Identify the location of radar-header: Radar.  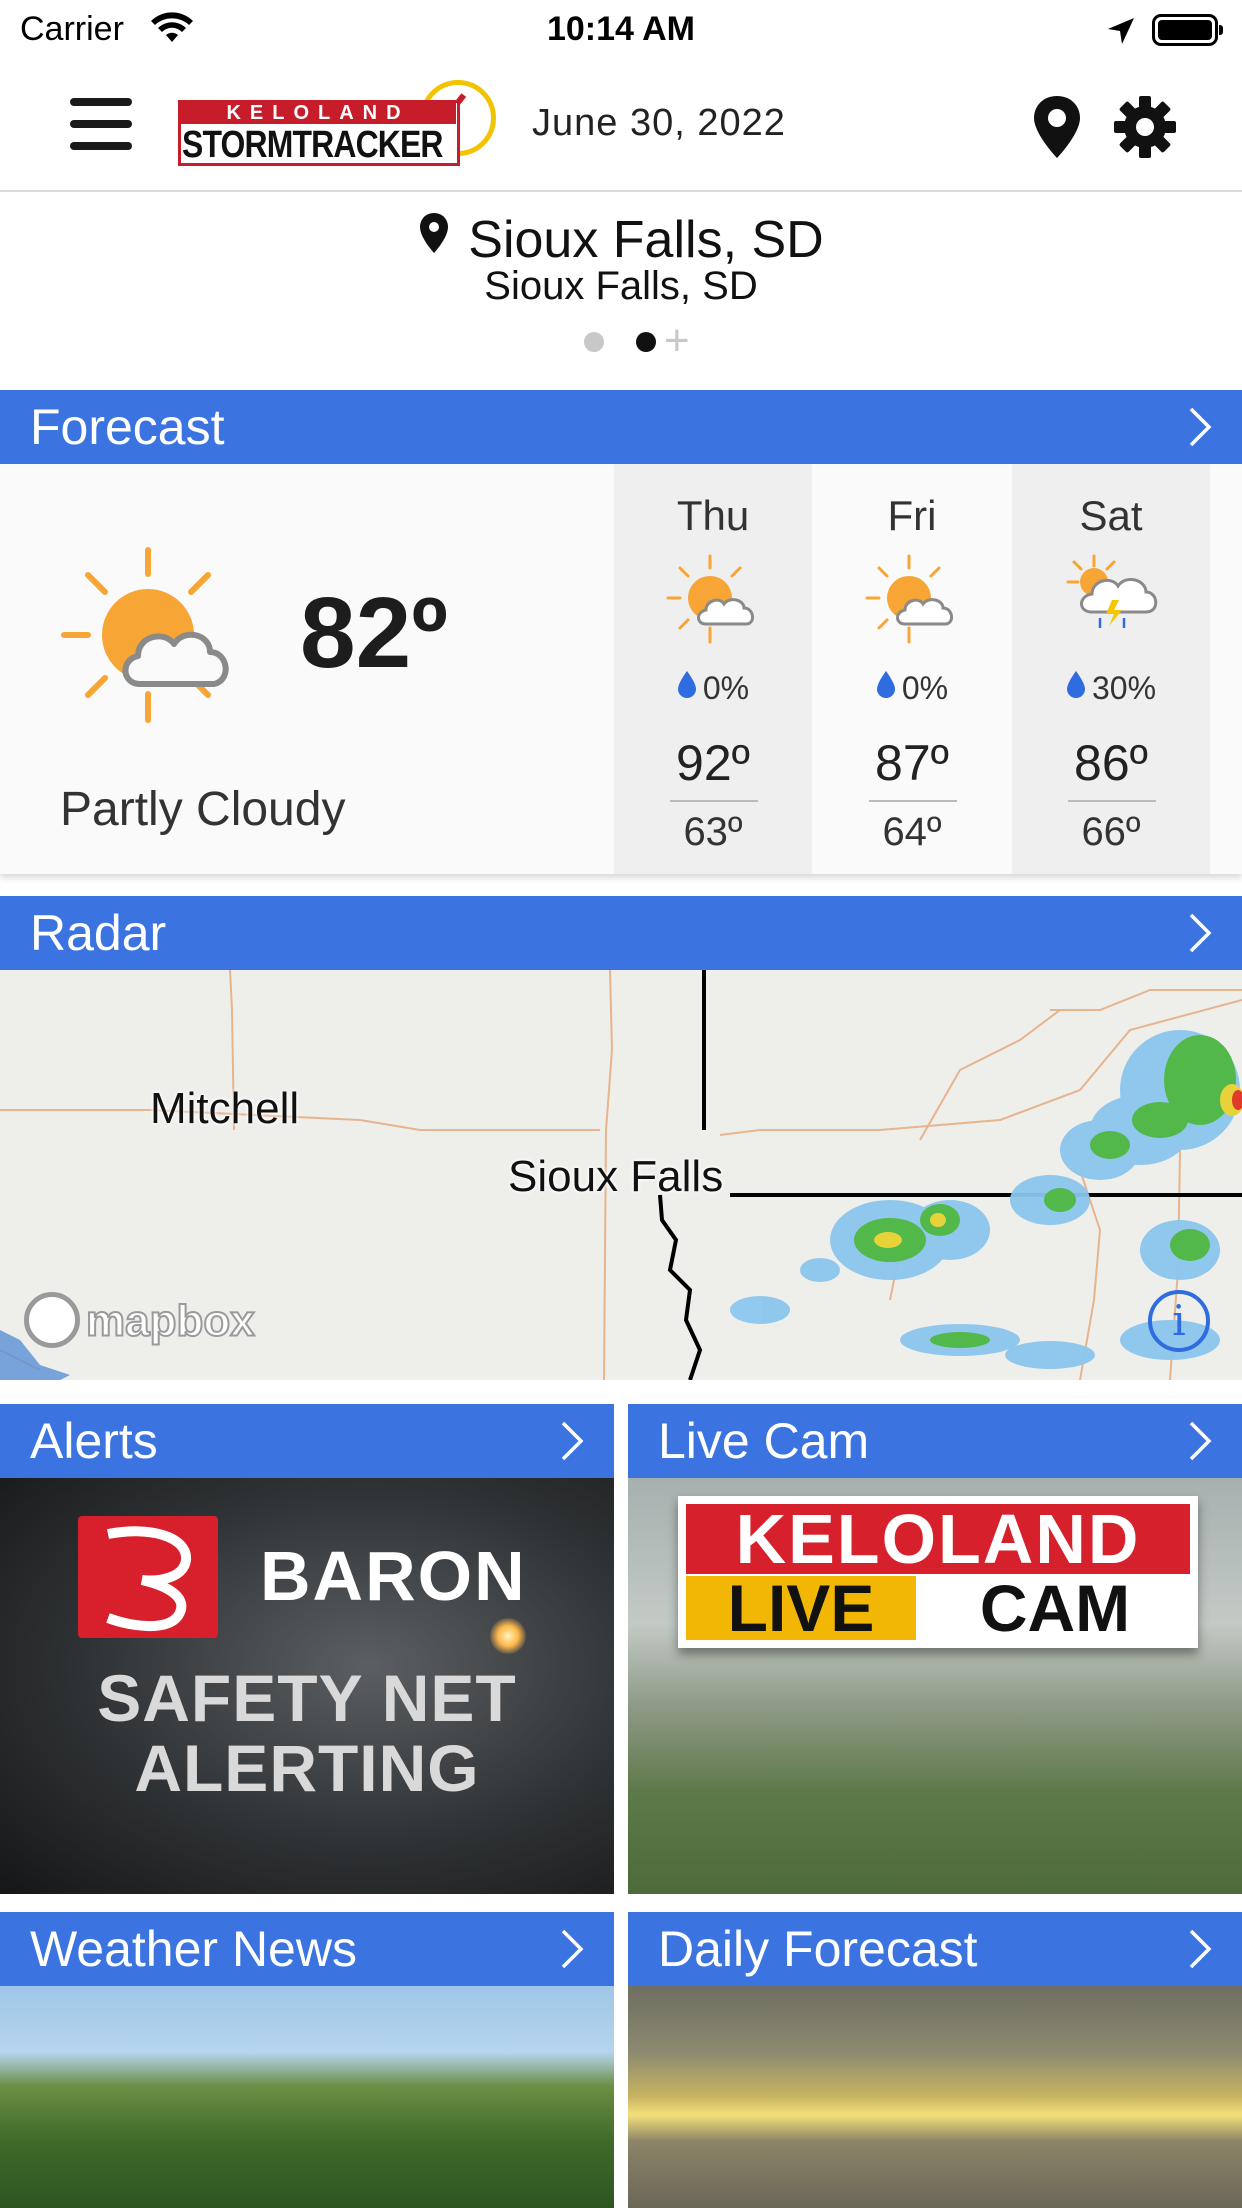
(621, 933).